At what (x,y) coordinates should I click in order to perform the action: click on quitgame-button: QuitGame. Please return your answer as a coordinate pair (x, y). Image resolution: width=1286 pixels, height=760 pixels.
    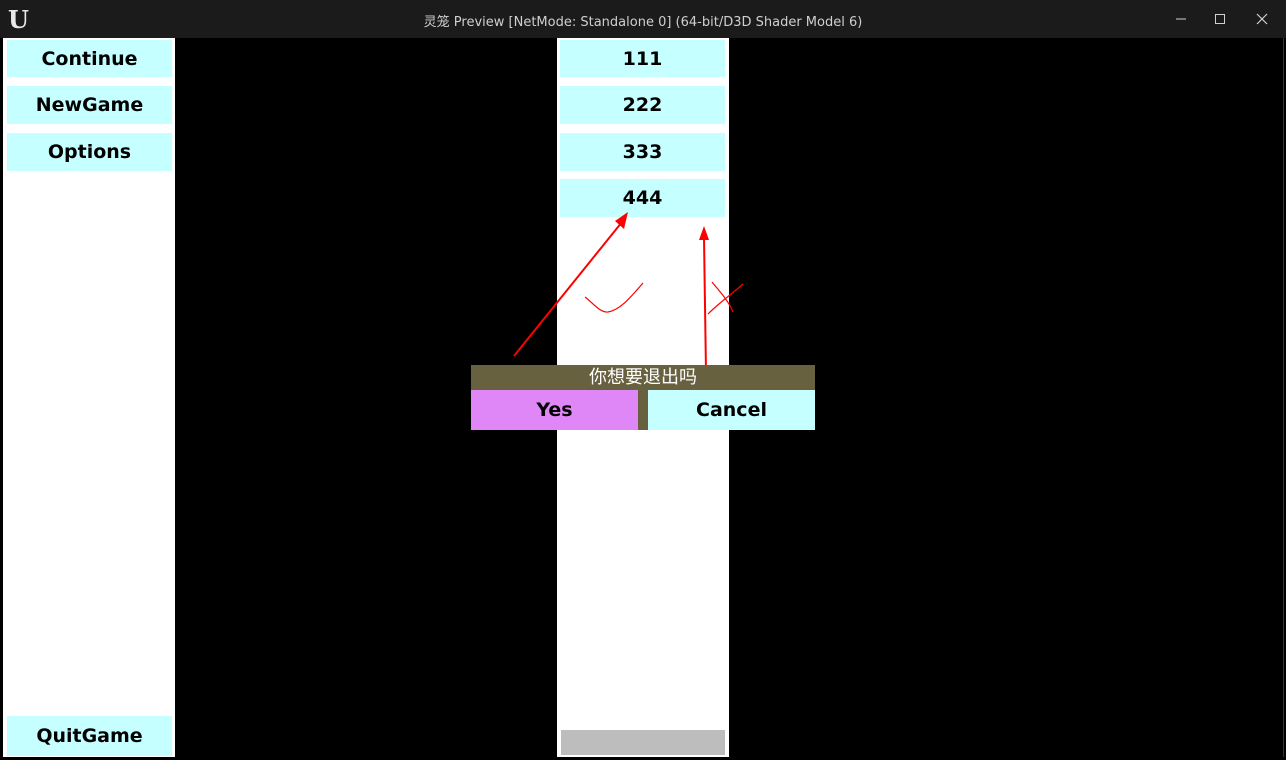
    Looking at the image, I should click on (89, 736).